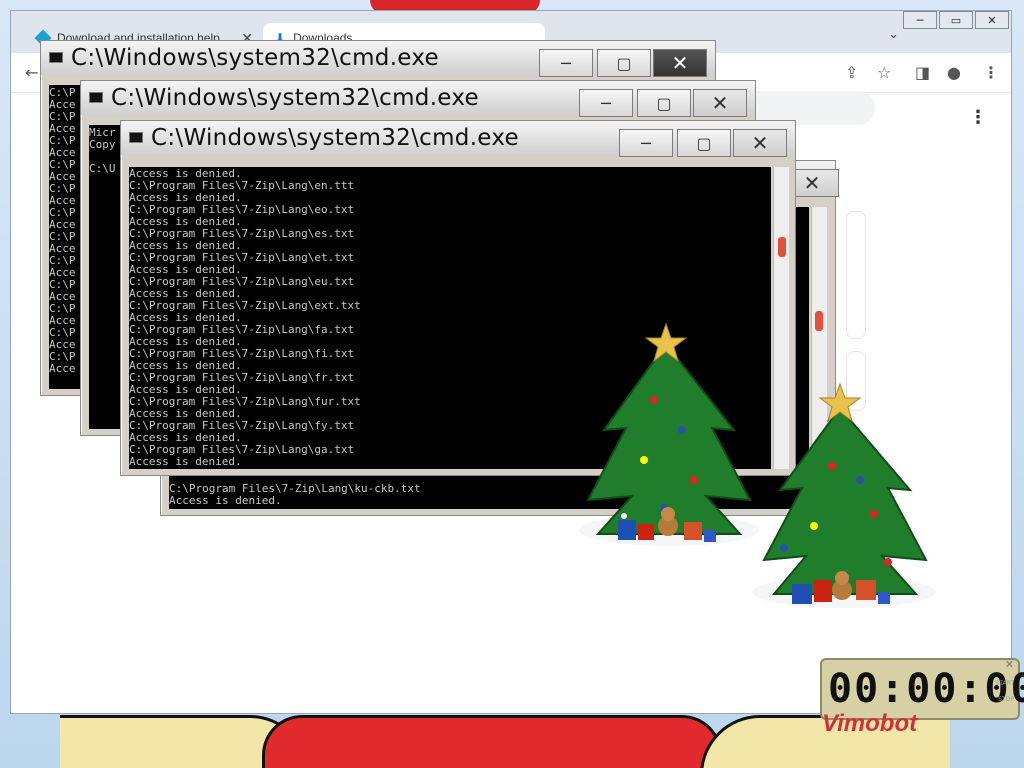 This screenshot has height=768, width=1024. What do you see at coordinates (926, 689) in the screenshot?
I see `timer-display: 00:00:00` at bounding box center [926, 689].